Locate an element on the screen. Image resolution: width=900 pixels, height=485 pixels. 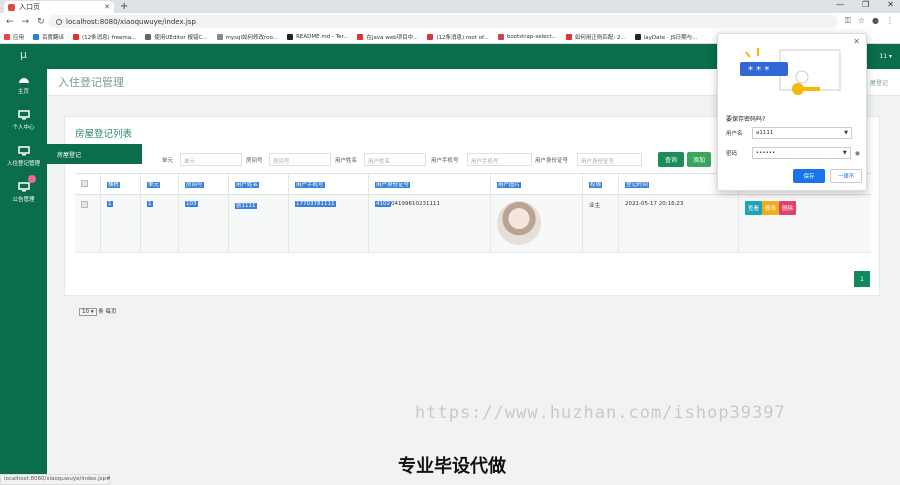
account-icon: ● is located at coordinates (875, 21).